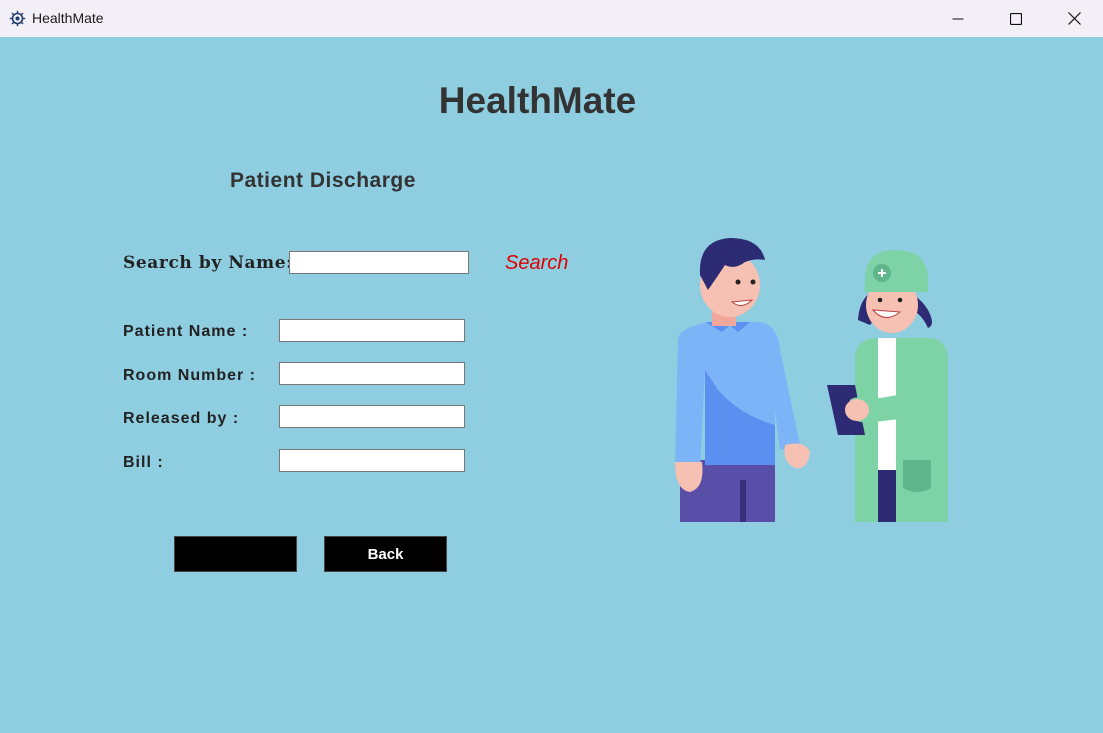 This screenshot has height=733, width=1103. I want to click on patient-name-field, so click(372, 330).